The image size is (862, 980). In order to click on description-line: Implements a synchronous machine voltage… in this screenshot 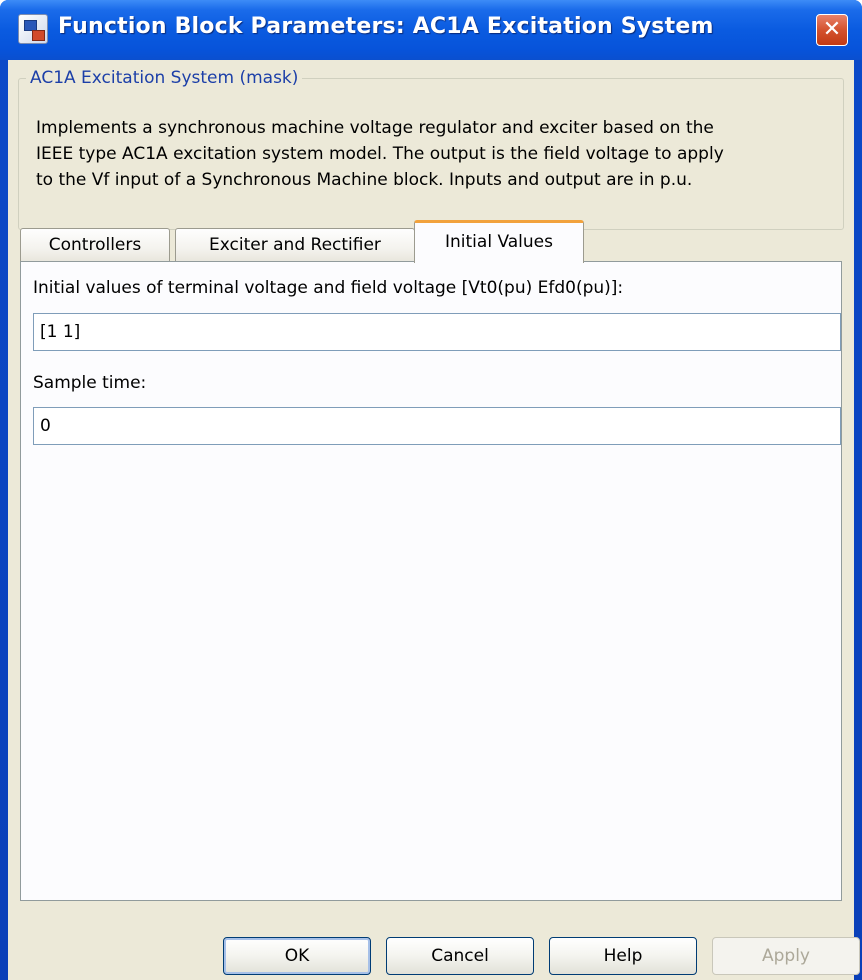, I will do `click(375, 128)`.